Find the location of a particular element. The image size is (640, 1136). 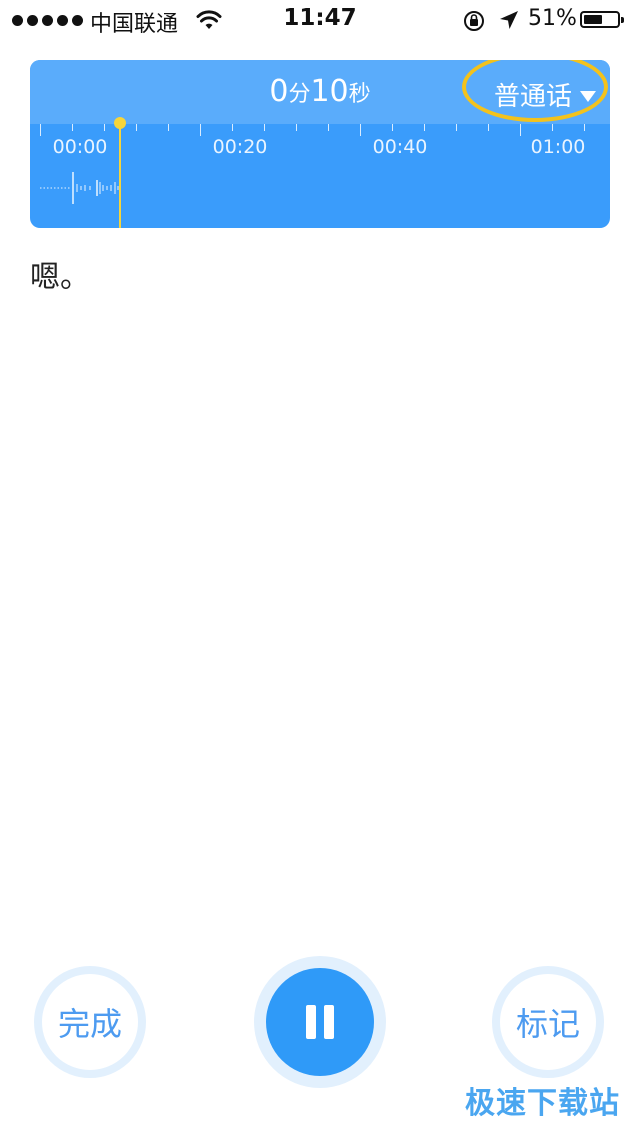

timeline-label: 00:40 is located at coordinates (400, 147).